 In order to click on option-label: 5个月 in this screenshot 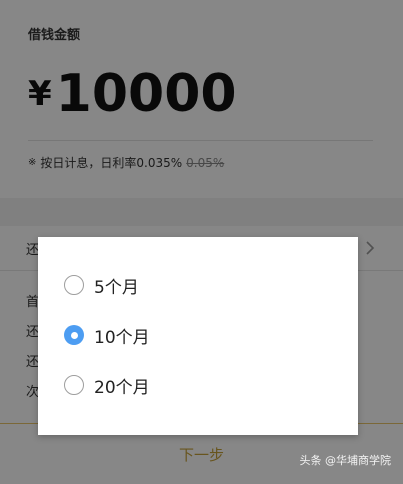, I will do `click(116, 287)`.